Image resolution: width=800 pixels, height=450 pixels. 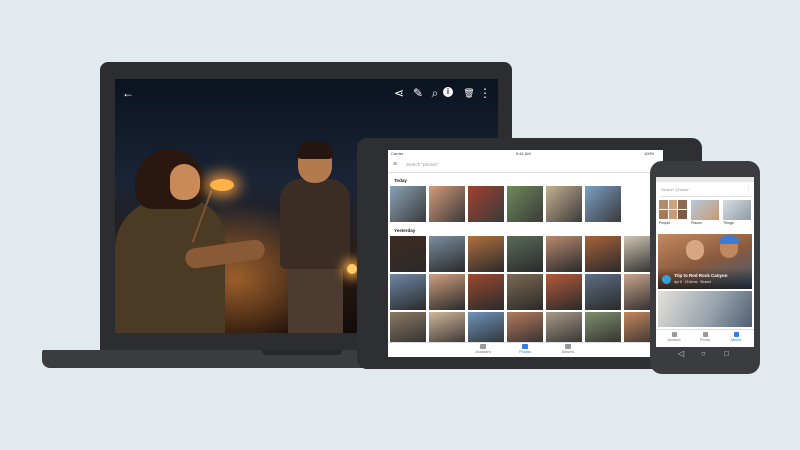 I want to click on info-icon: i, so click(x=448, y=92).